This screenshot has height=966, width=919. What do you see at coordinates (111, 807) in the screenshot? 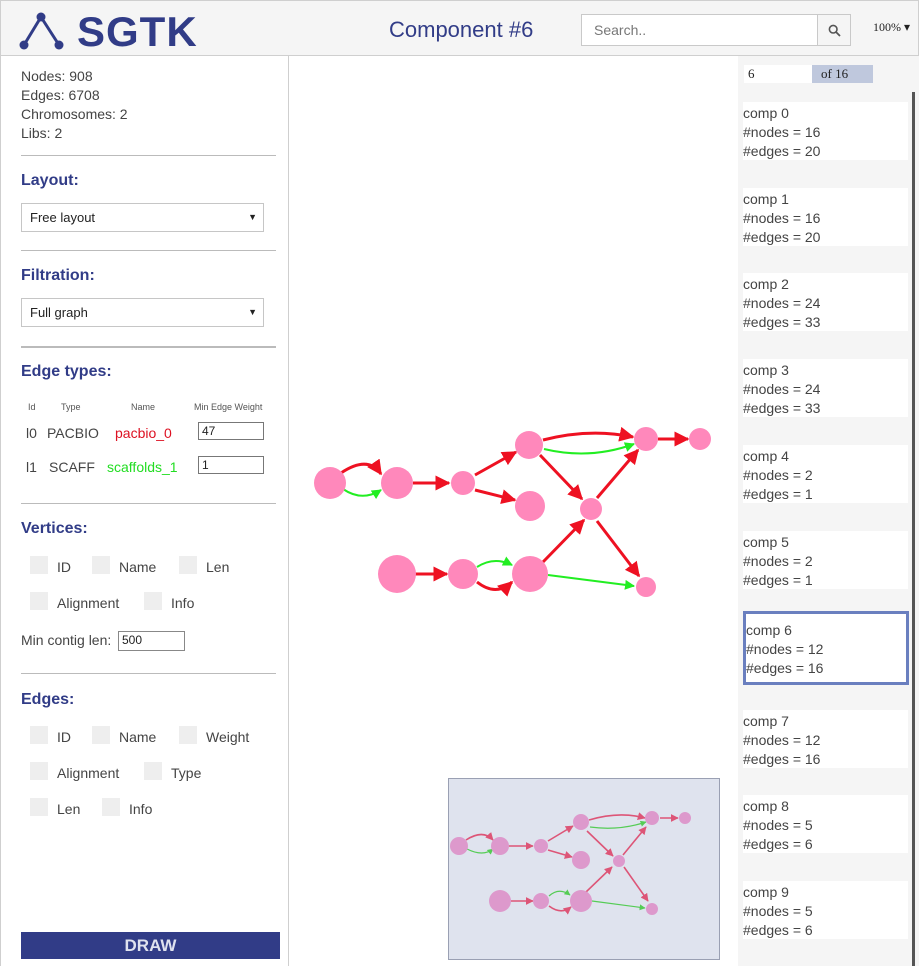
I see `edge-info-checkbox` at bounding box center [111, 807].